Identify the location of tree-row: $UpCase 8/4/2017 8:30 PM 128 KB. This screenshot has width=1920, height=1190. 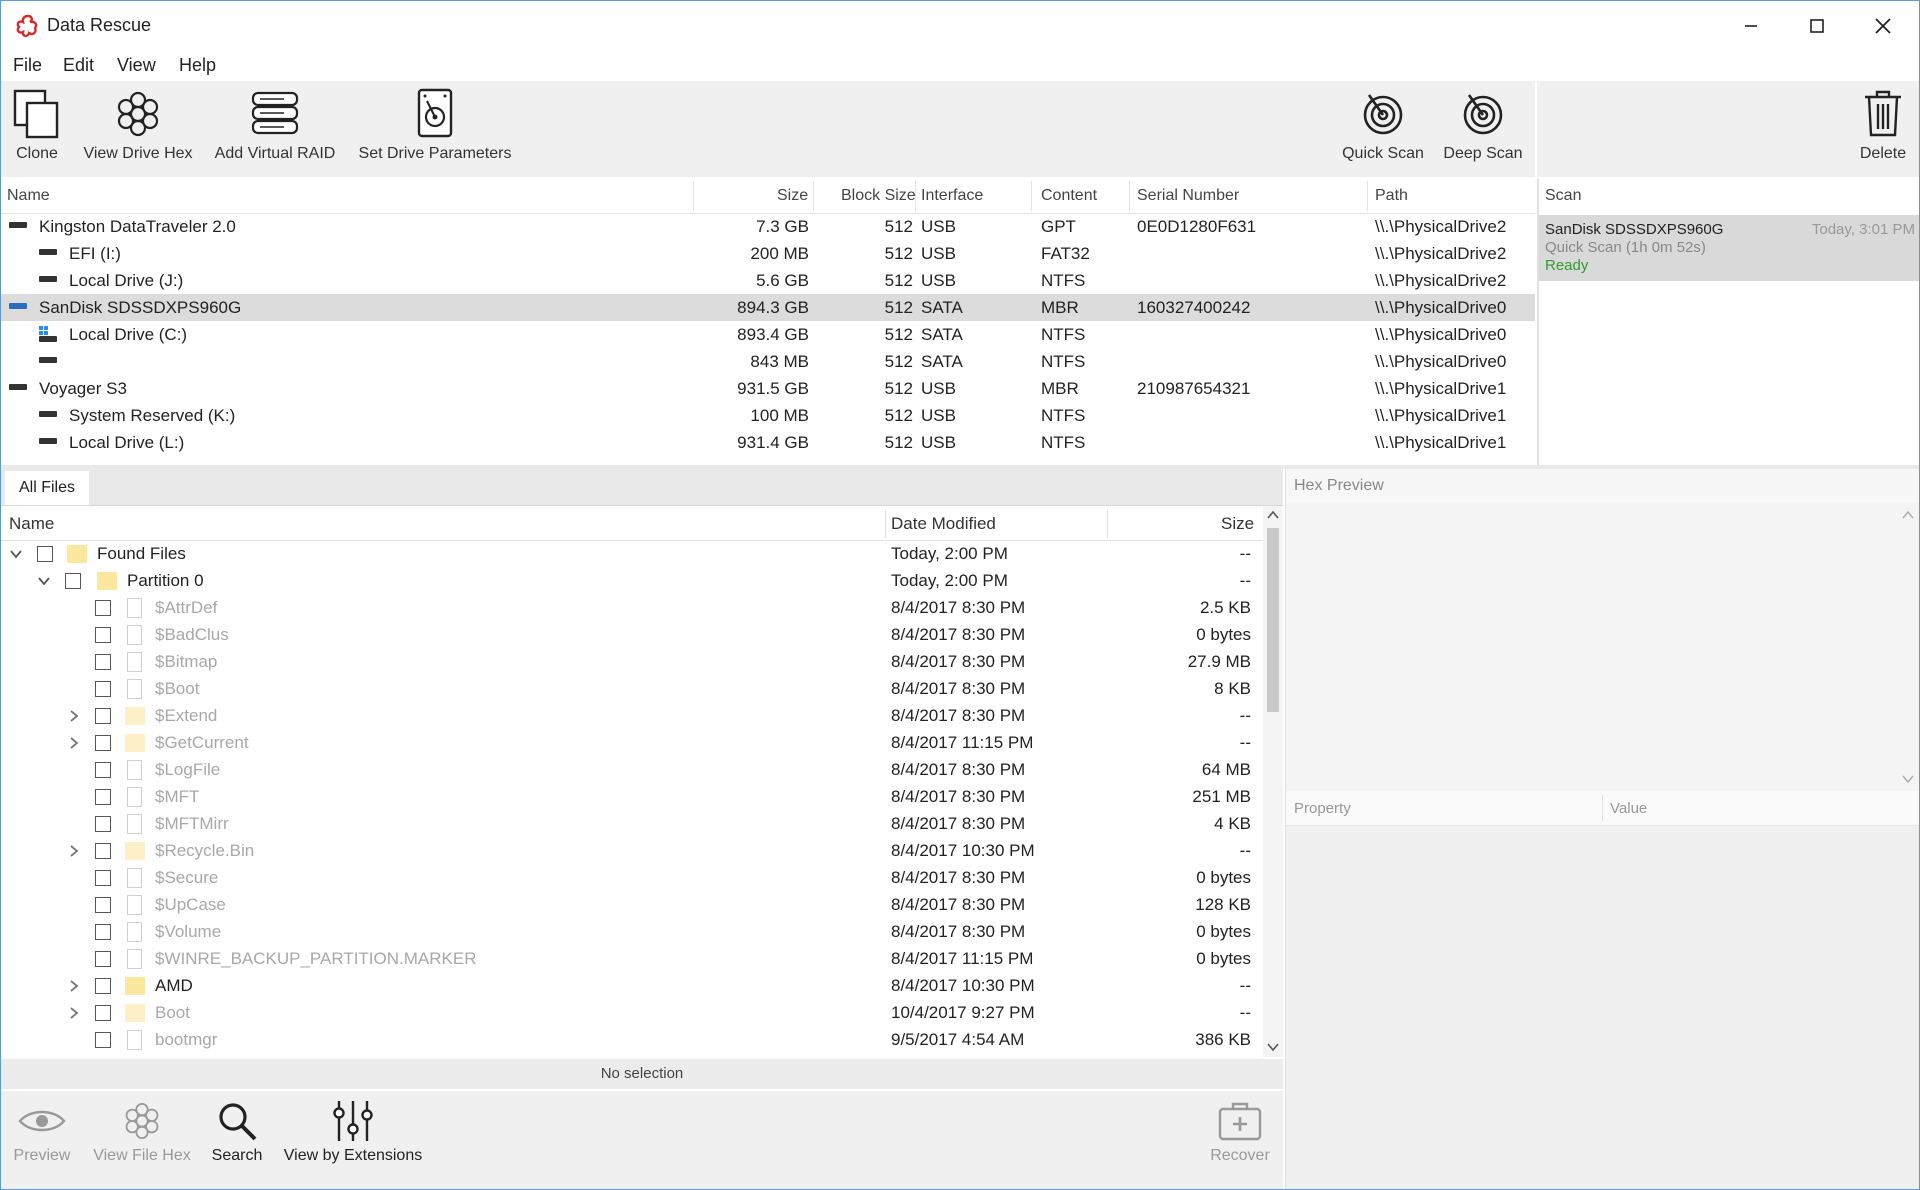
(632, 905).